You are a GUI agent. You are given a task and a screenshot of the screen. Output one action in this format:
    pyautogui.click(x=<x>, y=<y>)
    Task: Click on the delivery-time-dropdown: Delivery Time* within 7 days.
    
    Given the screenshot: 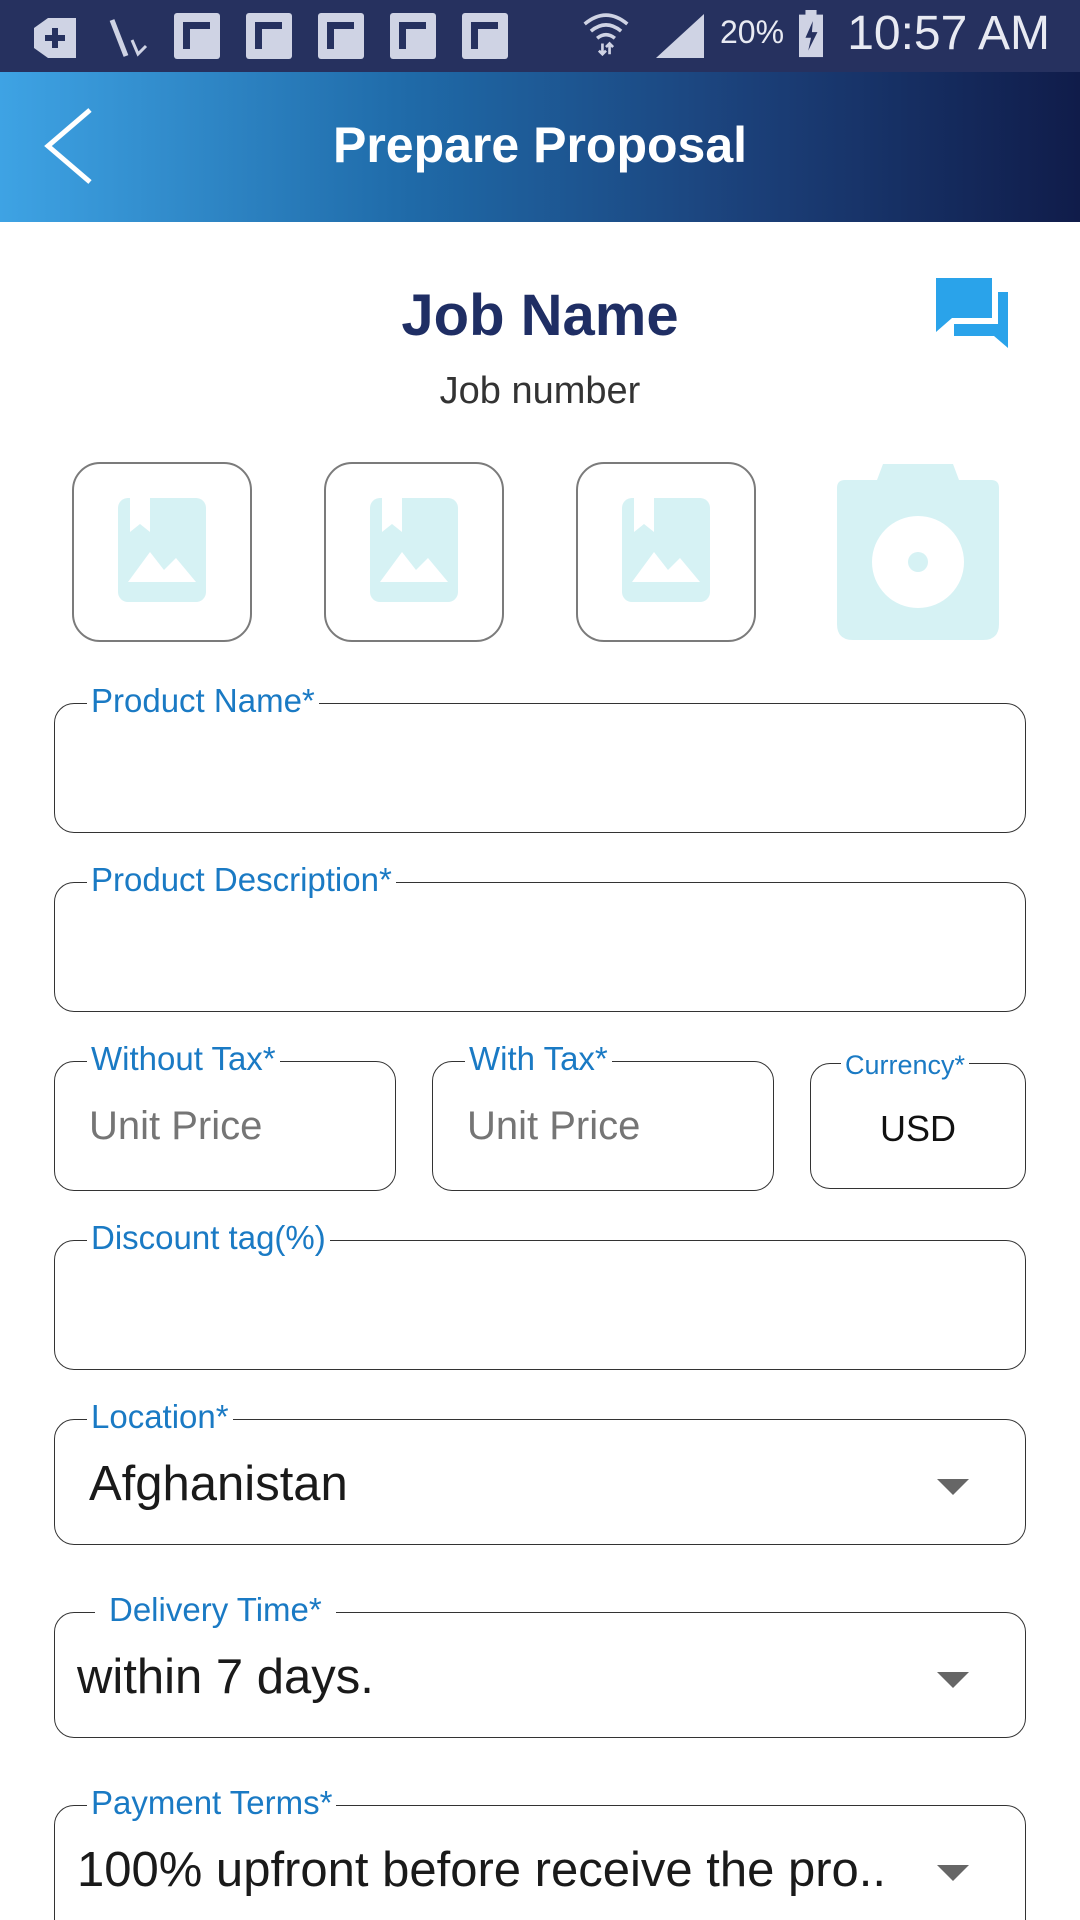 What is the action you would take?
    pyautogui.click(x=540, y=1664)
    